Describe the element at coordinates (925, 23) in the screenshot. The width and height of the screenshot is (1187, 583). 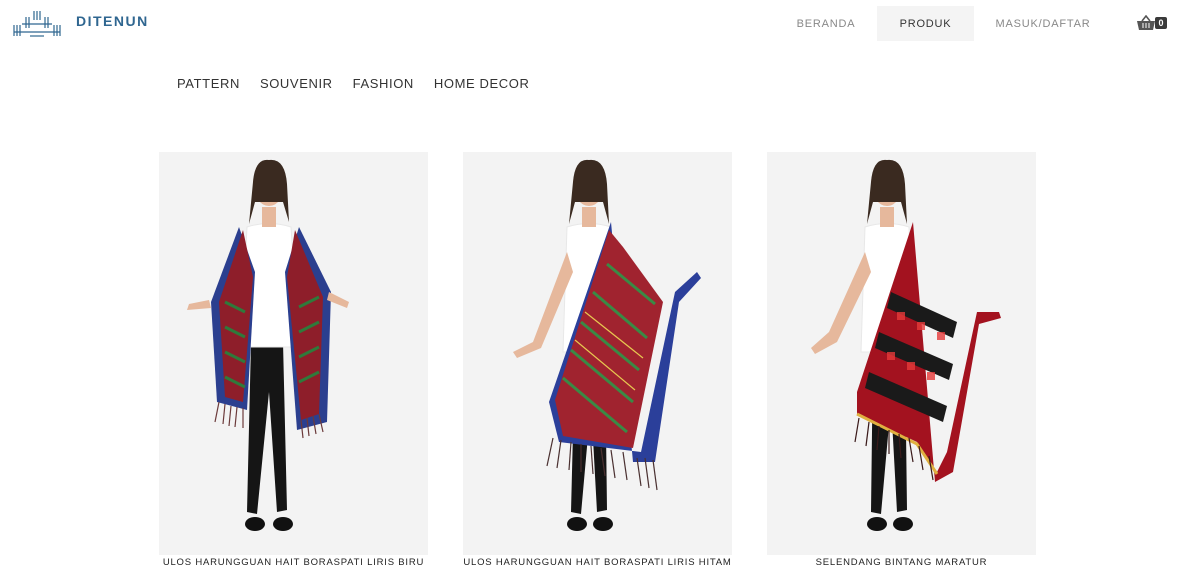
I see `nav-item-produk: PRODUK` at that location.